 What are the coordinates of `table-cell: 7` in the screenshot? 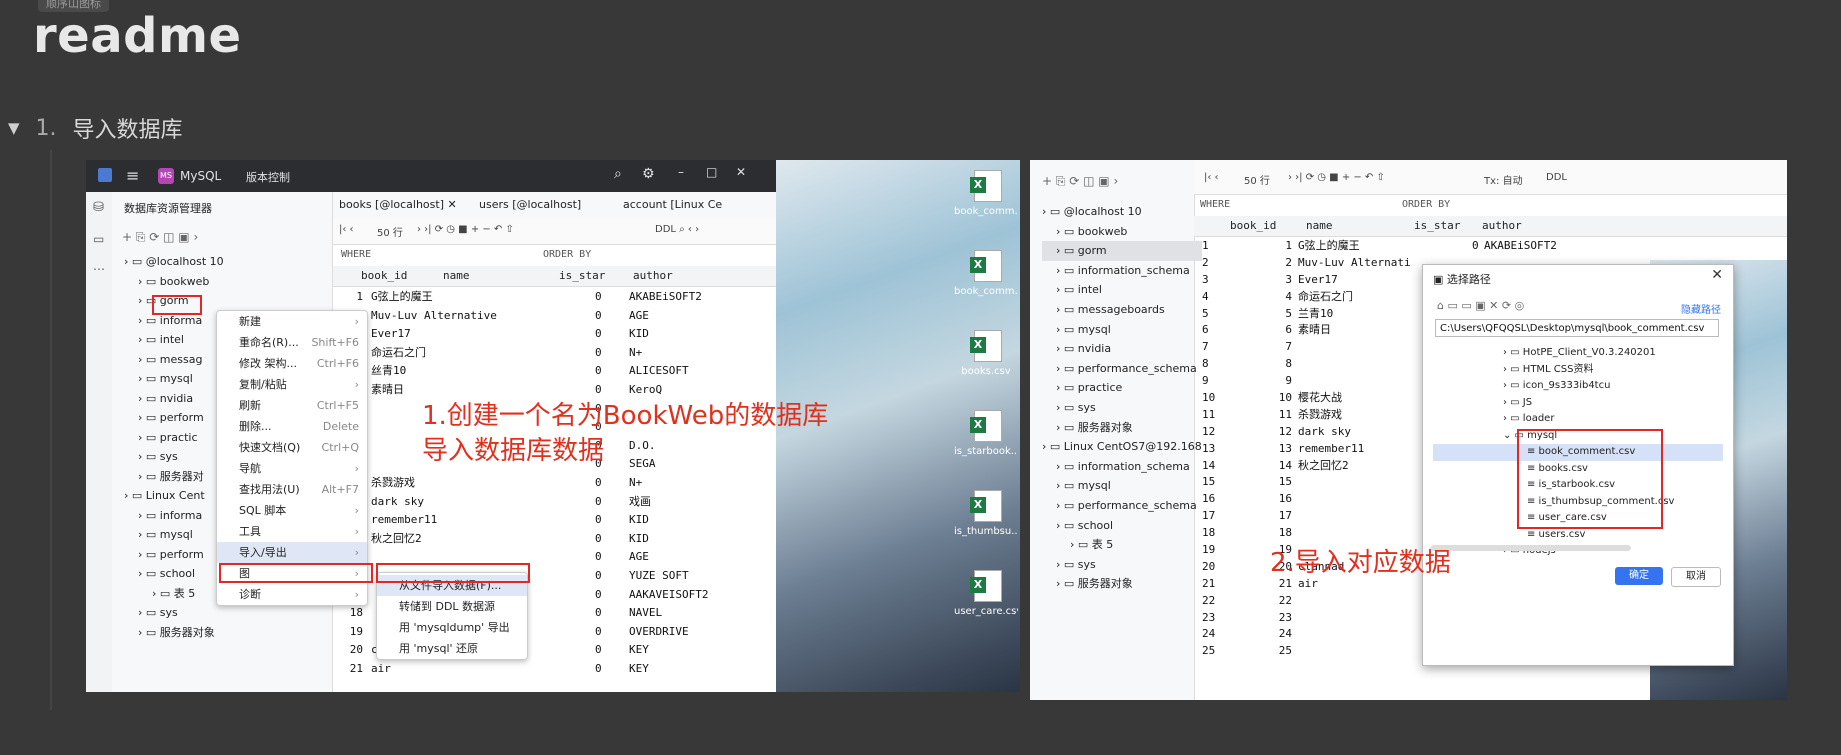 It's located at (1205, 347).